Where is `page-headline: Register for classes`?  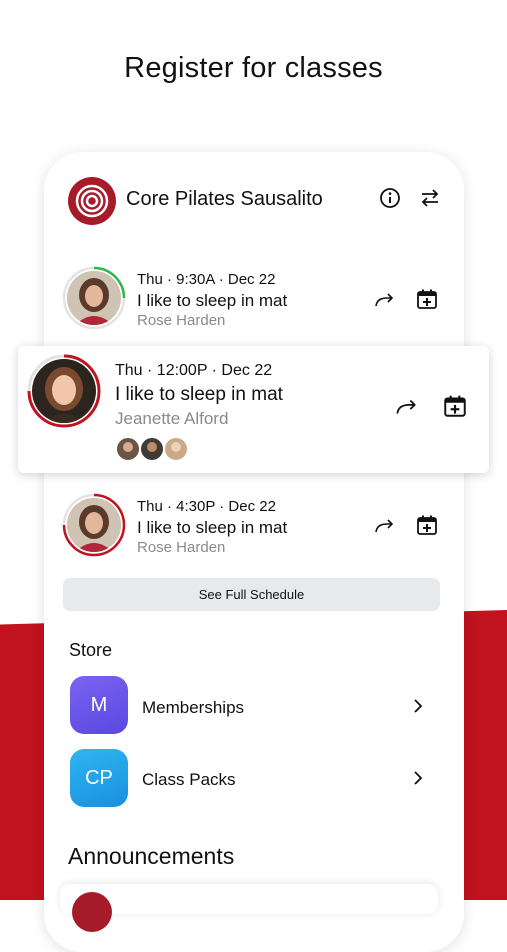
page-headline: Register for classes is located at coordinates (253, 68).